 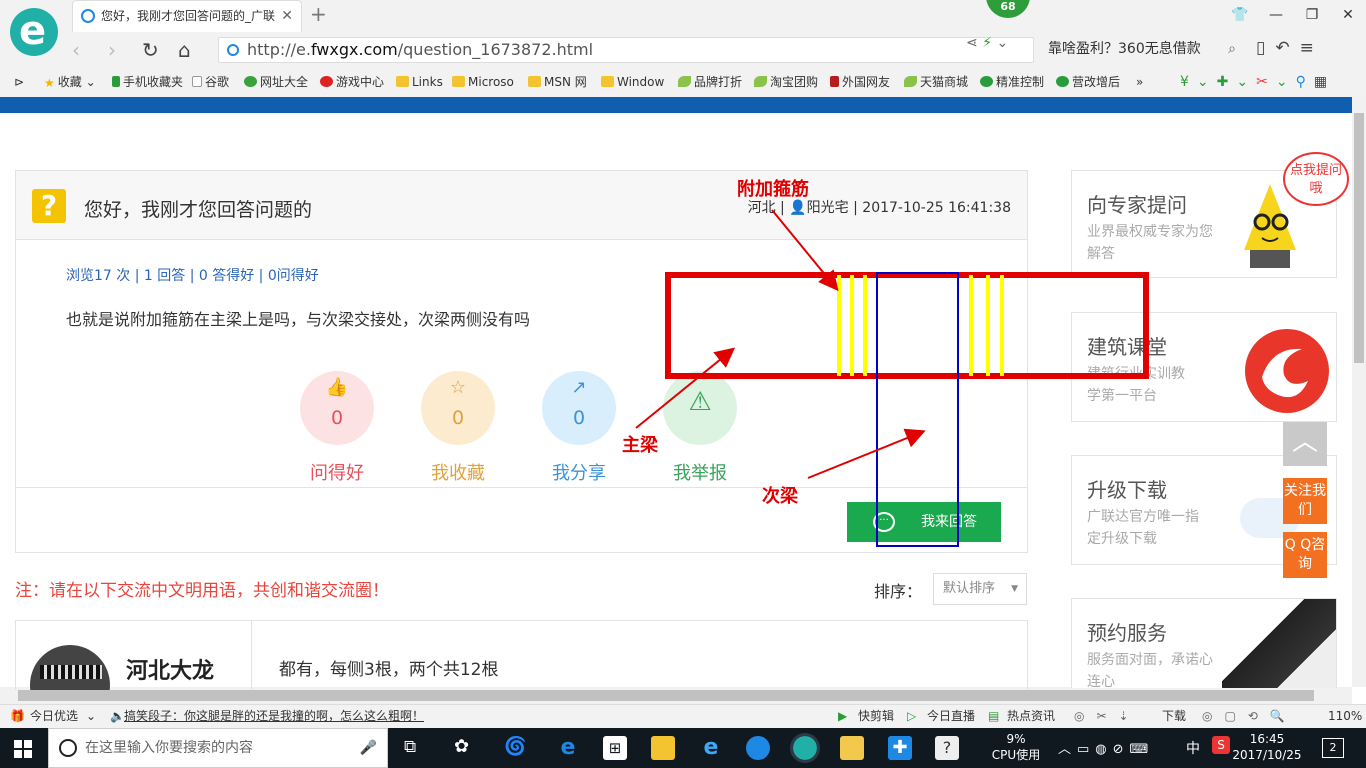 I want to click on back-icon: ‹, so click(x=76, y=50).